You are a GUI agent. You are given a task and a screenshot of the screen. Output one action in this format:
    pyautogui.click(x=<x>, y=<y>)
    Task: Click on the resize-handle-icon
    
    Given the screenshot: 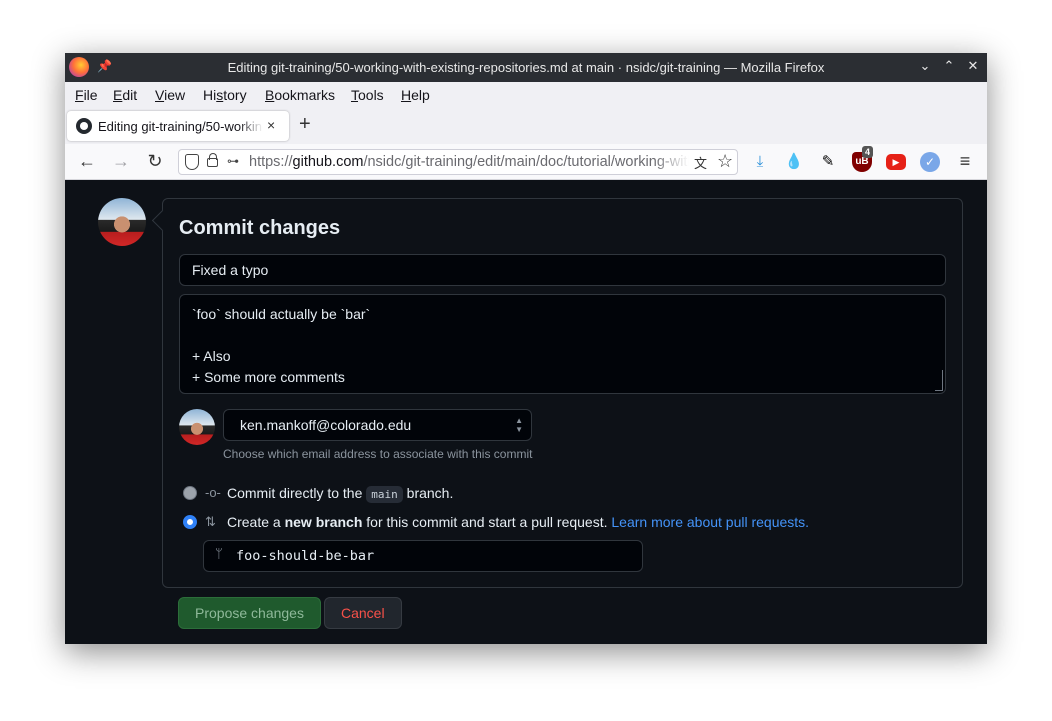 What is the action you would take?
    pyautogui.click(x=939, y=380)
    